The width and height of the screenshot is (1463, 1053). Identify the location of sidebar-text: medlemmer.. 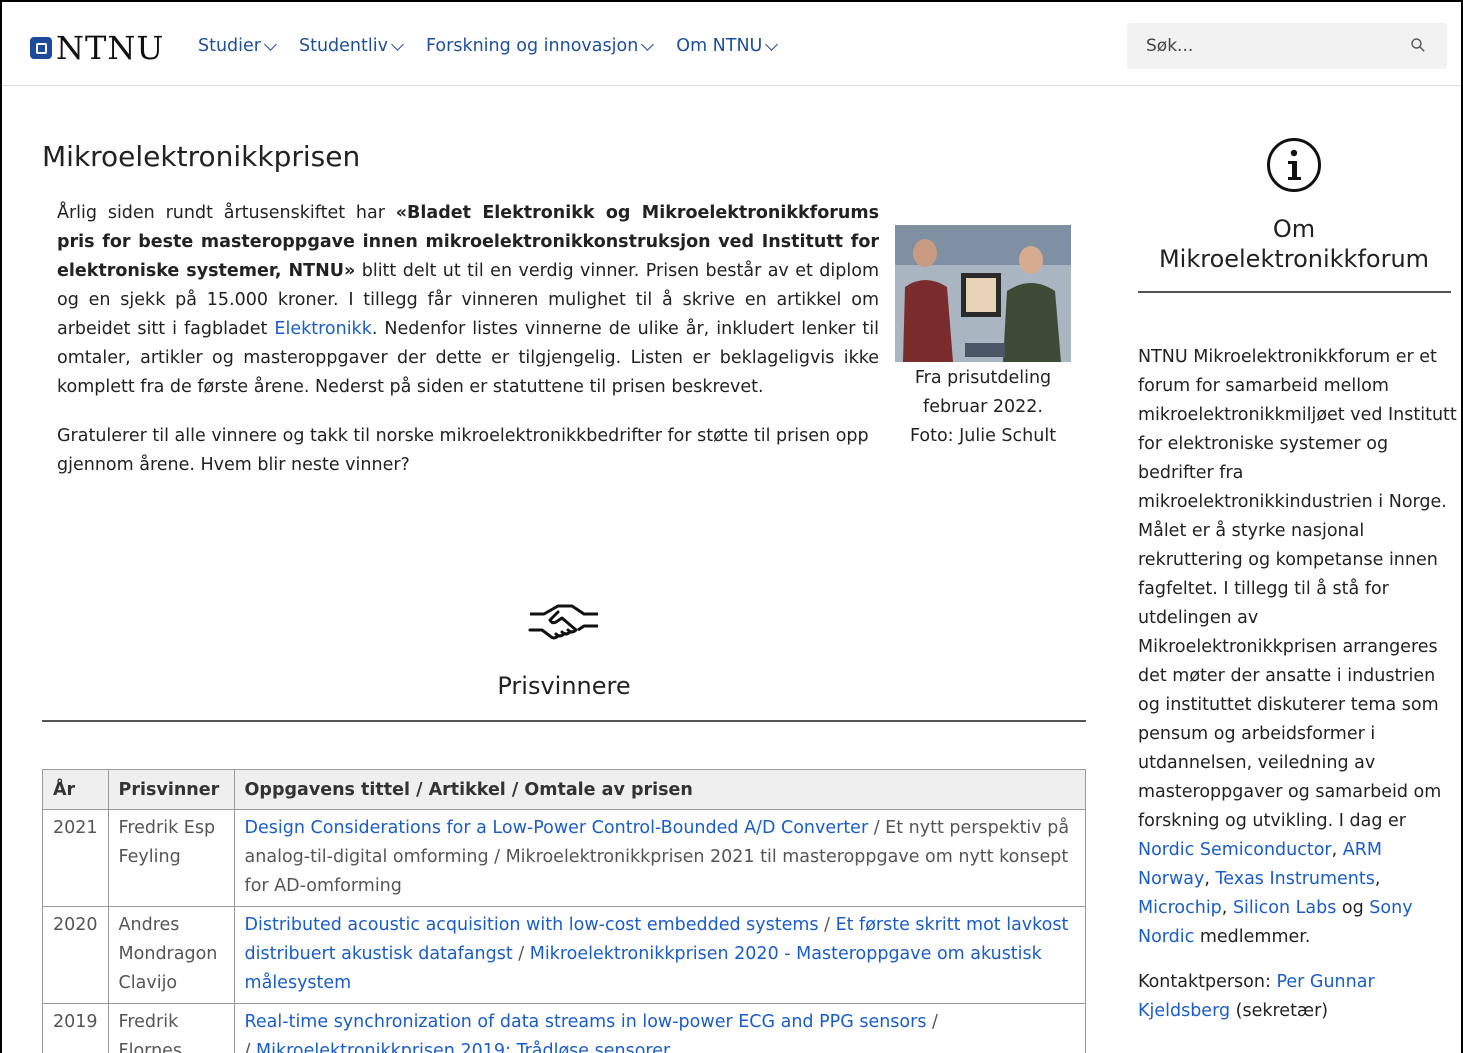
(1252, 937).